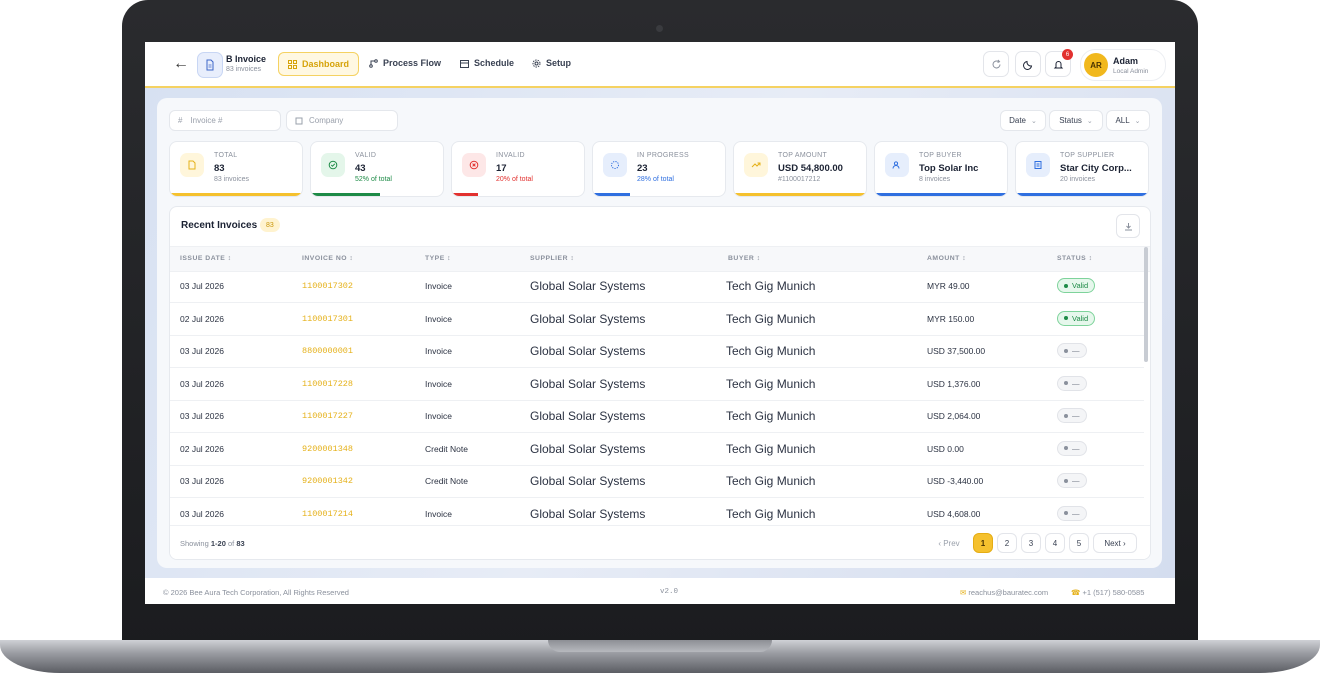 Image resolution: width=1320 pixels, height=673 pixels. Describe the element at coordinates (327, 481) in the screenshot. I see `invoice-no-link: 9200001342` at that location.